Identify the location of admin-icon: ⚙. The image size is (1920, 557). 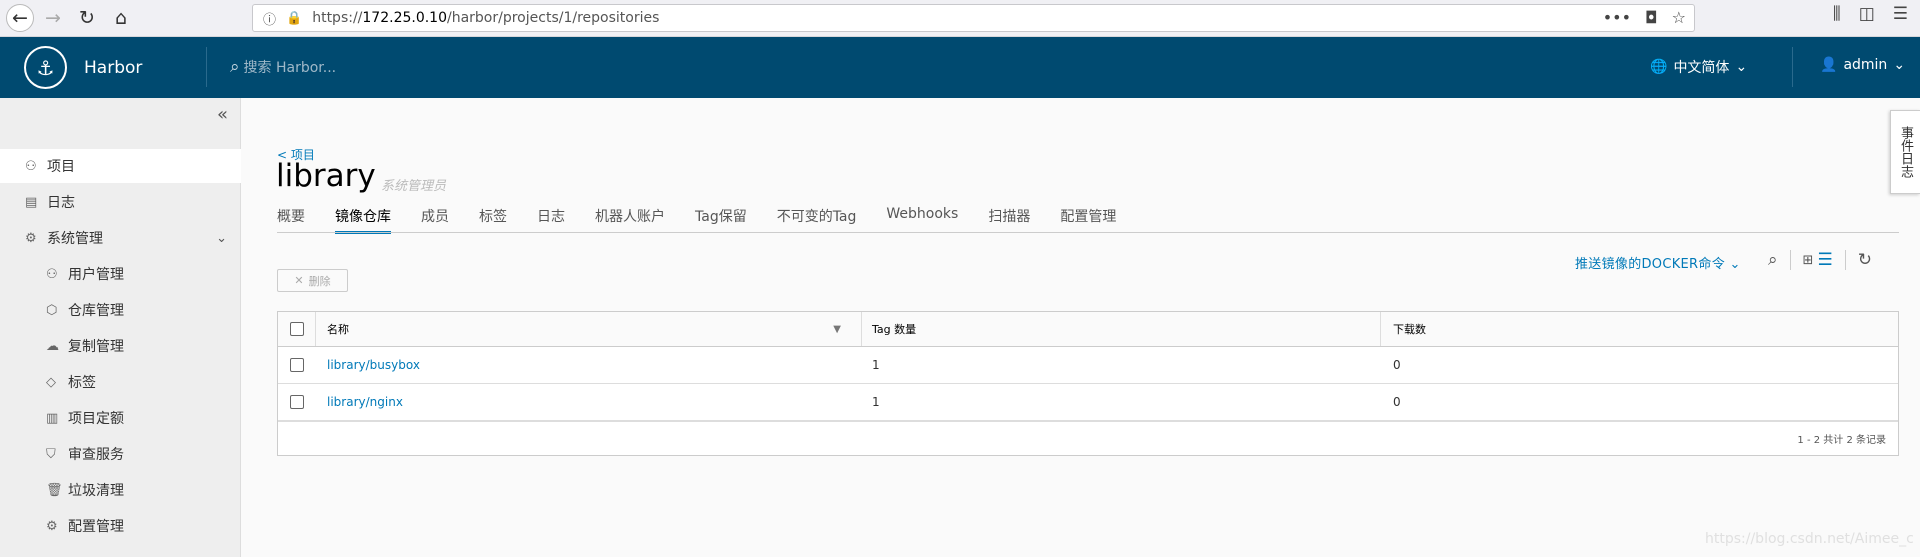
(31, 238).